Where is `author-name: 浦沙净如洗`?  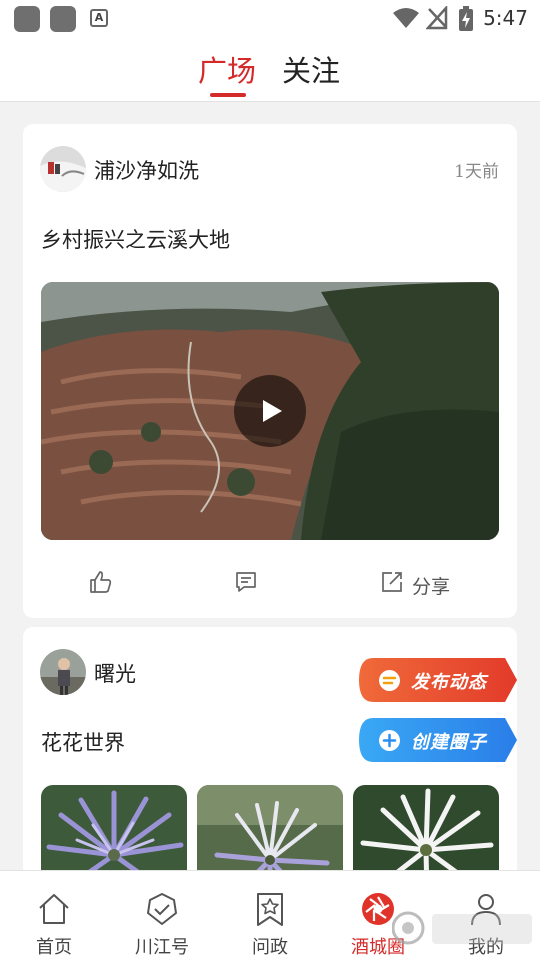
author-name: 浦沙净如洗 is located at coordinates (146, 170).